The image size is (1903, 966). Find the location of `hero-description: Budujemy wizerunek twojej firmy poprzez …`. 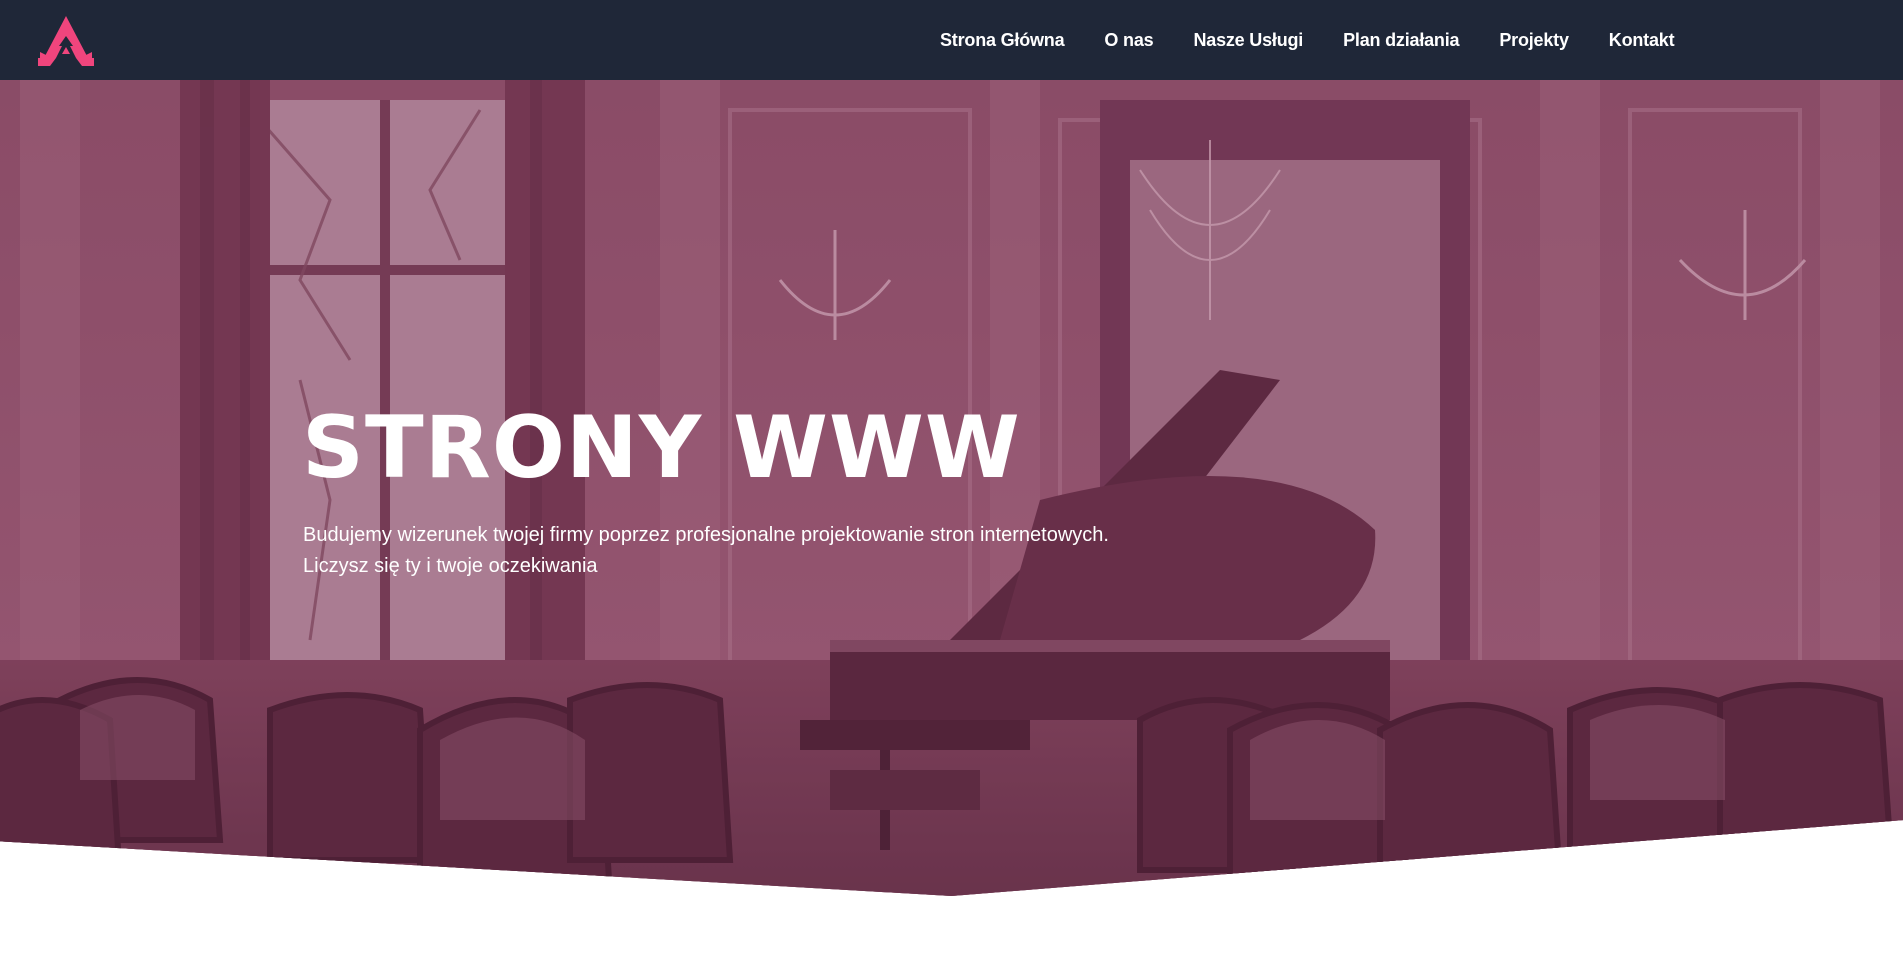

hero-description: Budujemy wizerunek twojej firmy poprzez … is located at coordinates (803, 551).